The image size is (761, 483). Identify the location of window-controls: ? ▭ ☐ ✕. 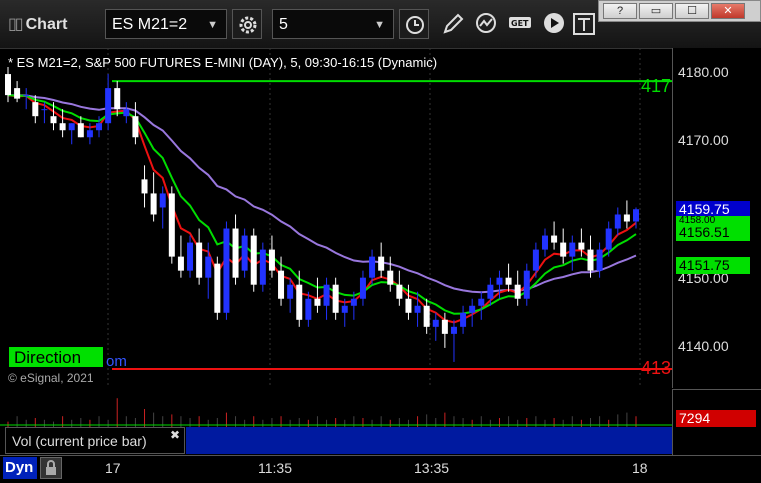
(679, 11).